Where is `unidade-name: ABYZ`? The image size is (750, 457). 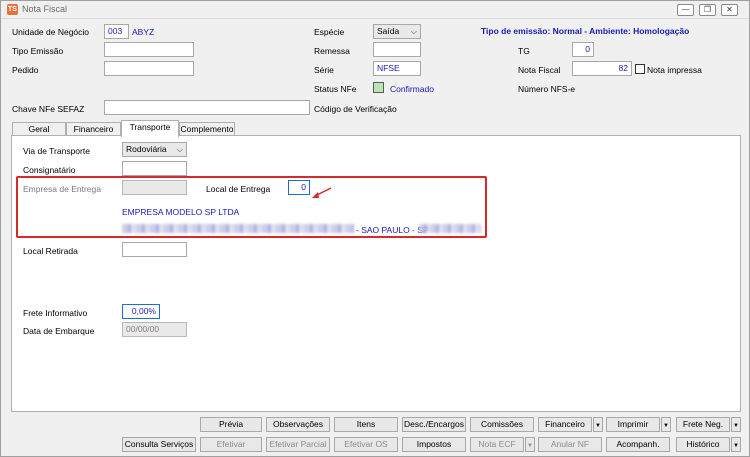
unidade-name: ABYZ is located at coordinates (143, 32).